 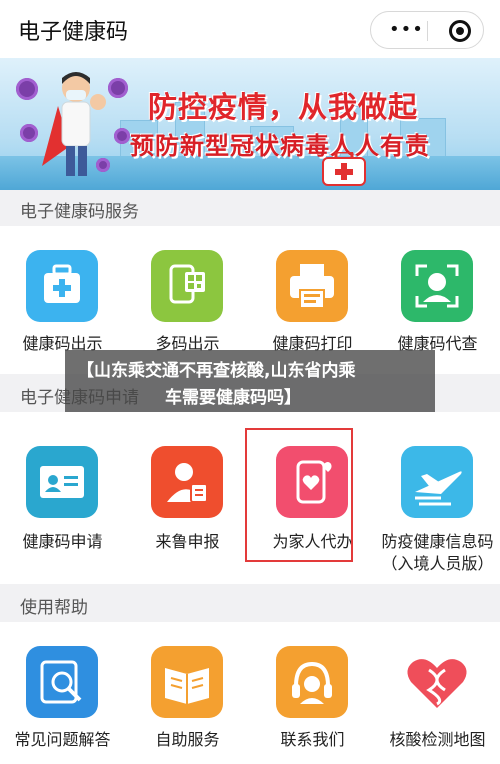 I want to click on person-document-icon, so click(x=187, y=482).